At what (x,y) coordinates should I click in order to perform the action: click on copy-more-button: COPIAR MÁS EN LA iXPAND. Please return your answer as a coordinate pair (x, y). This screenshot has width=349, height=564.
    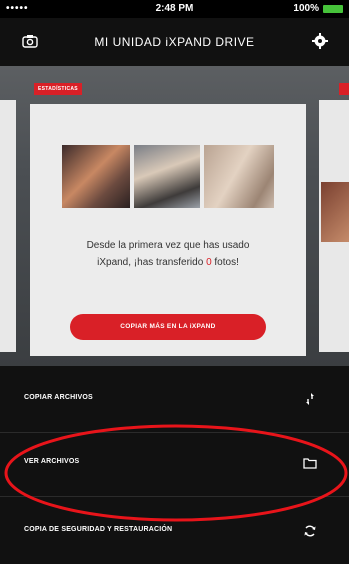
    Looking at the image, I should click on (168, 327).